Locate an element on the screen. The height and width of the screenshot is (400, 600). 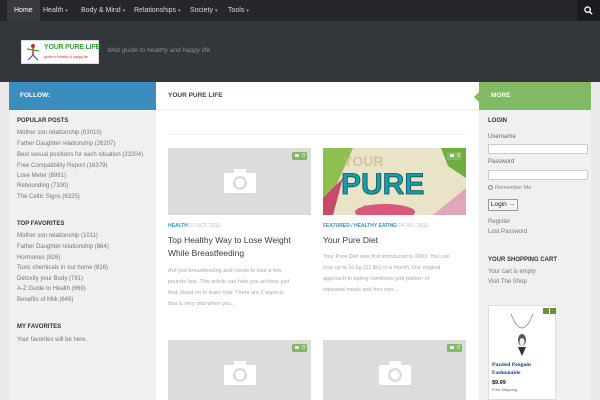
popular-post-link: The Celtic Signs (6325) is located at coordinates (48, 197).